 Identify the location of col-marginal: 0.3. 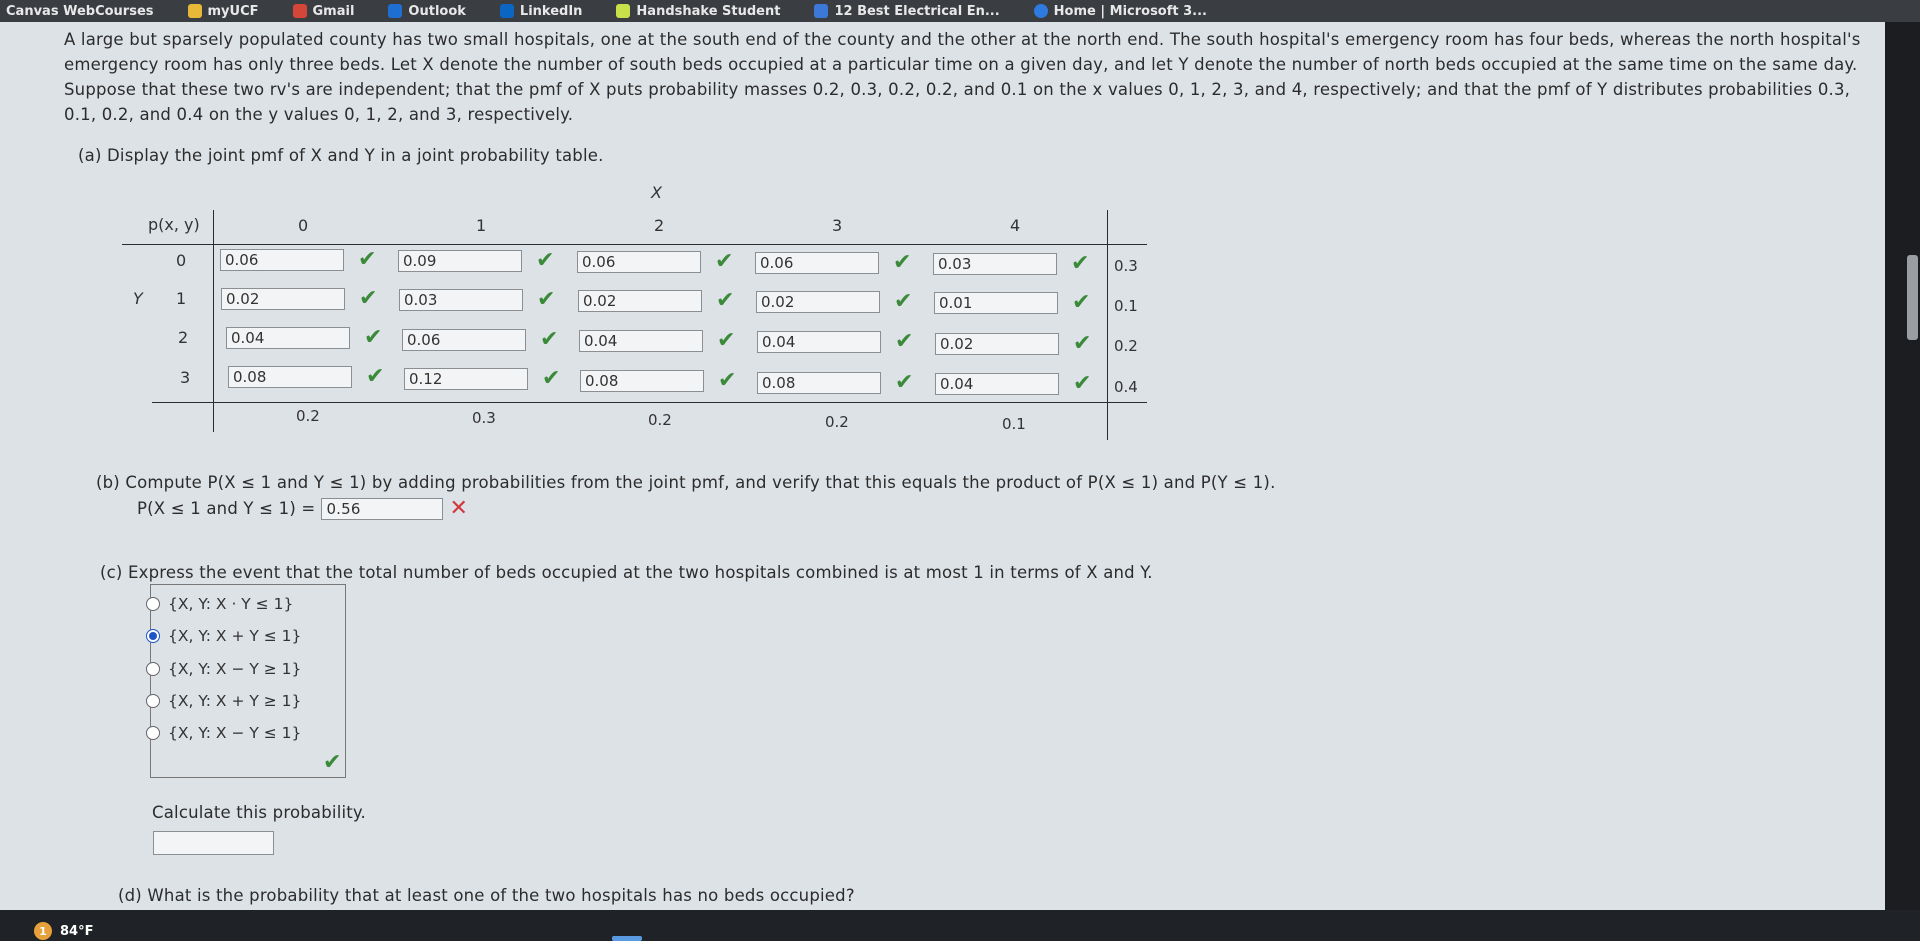
(484, 418).